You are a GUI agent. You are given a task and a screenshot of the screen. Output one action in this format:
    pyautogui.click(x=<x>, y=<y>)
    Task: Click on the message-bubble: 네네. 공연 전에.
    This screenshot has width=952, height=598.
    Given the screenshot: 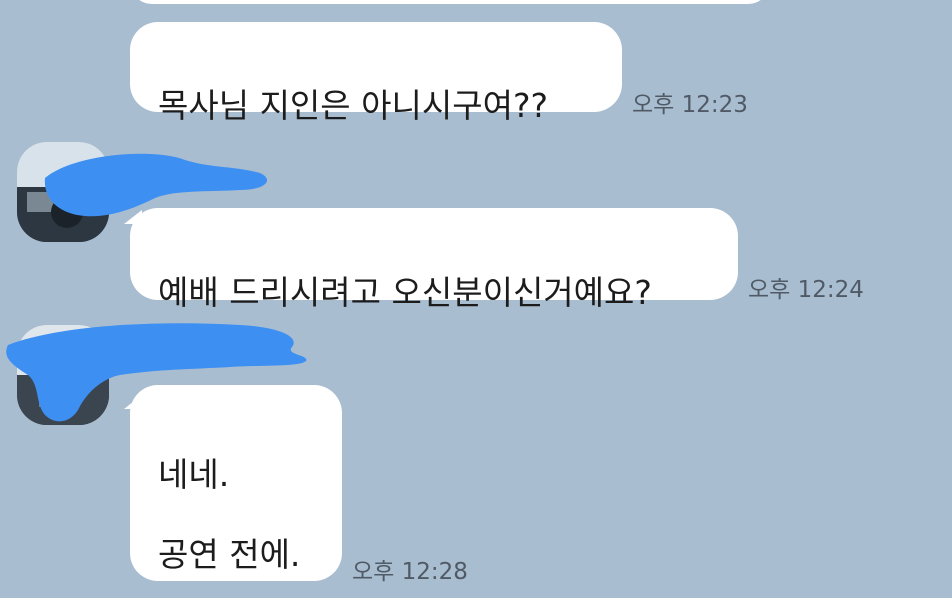 What is the action you would take?
    pyautogui.click(x=236, y=483)
    